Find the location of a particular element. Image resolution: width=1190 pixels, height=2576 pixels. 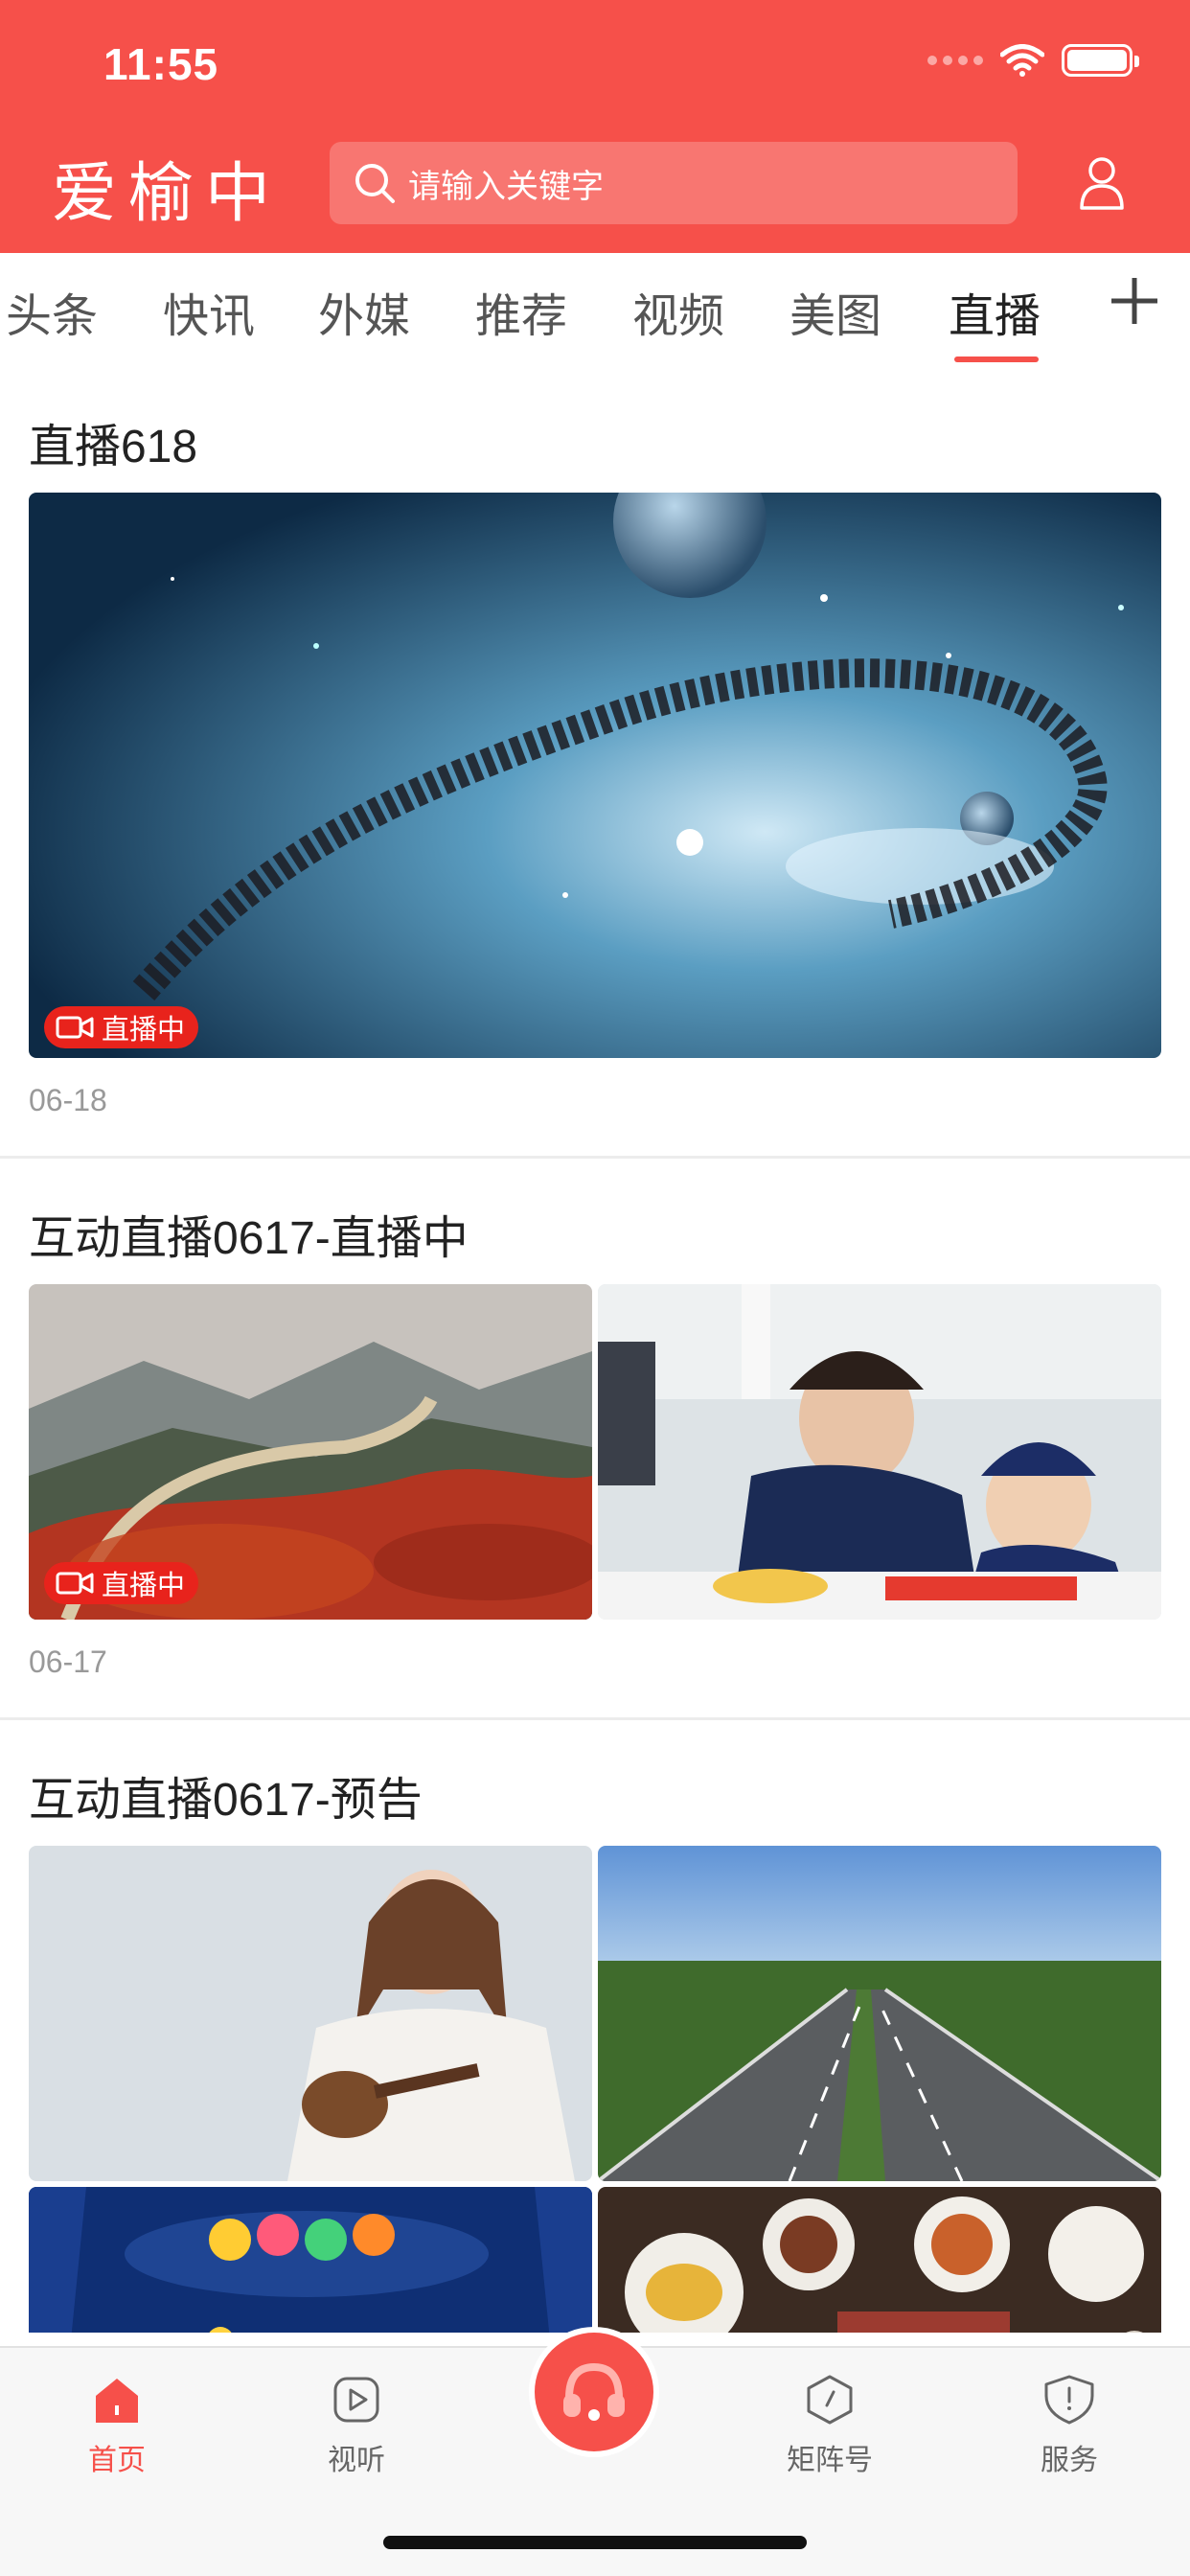

feed-image-theatre is located at coordinates (311, 2260).